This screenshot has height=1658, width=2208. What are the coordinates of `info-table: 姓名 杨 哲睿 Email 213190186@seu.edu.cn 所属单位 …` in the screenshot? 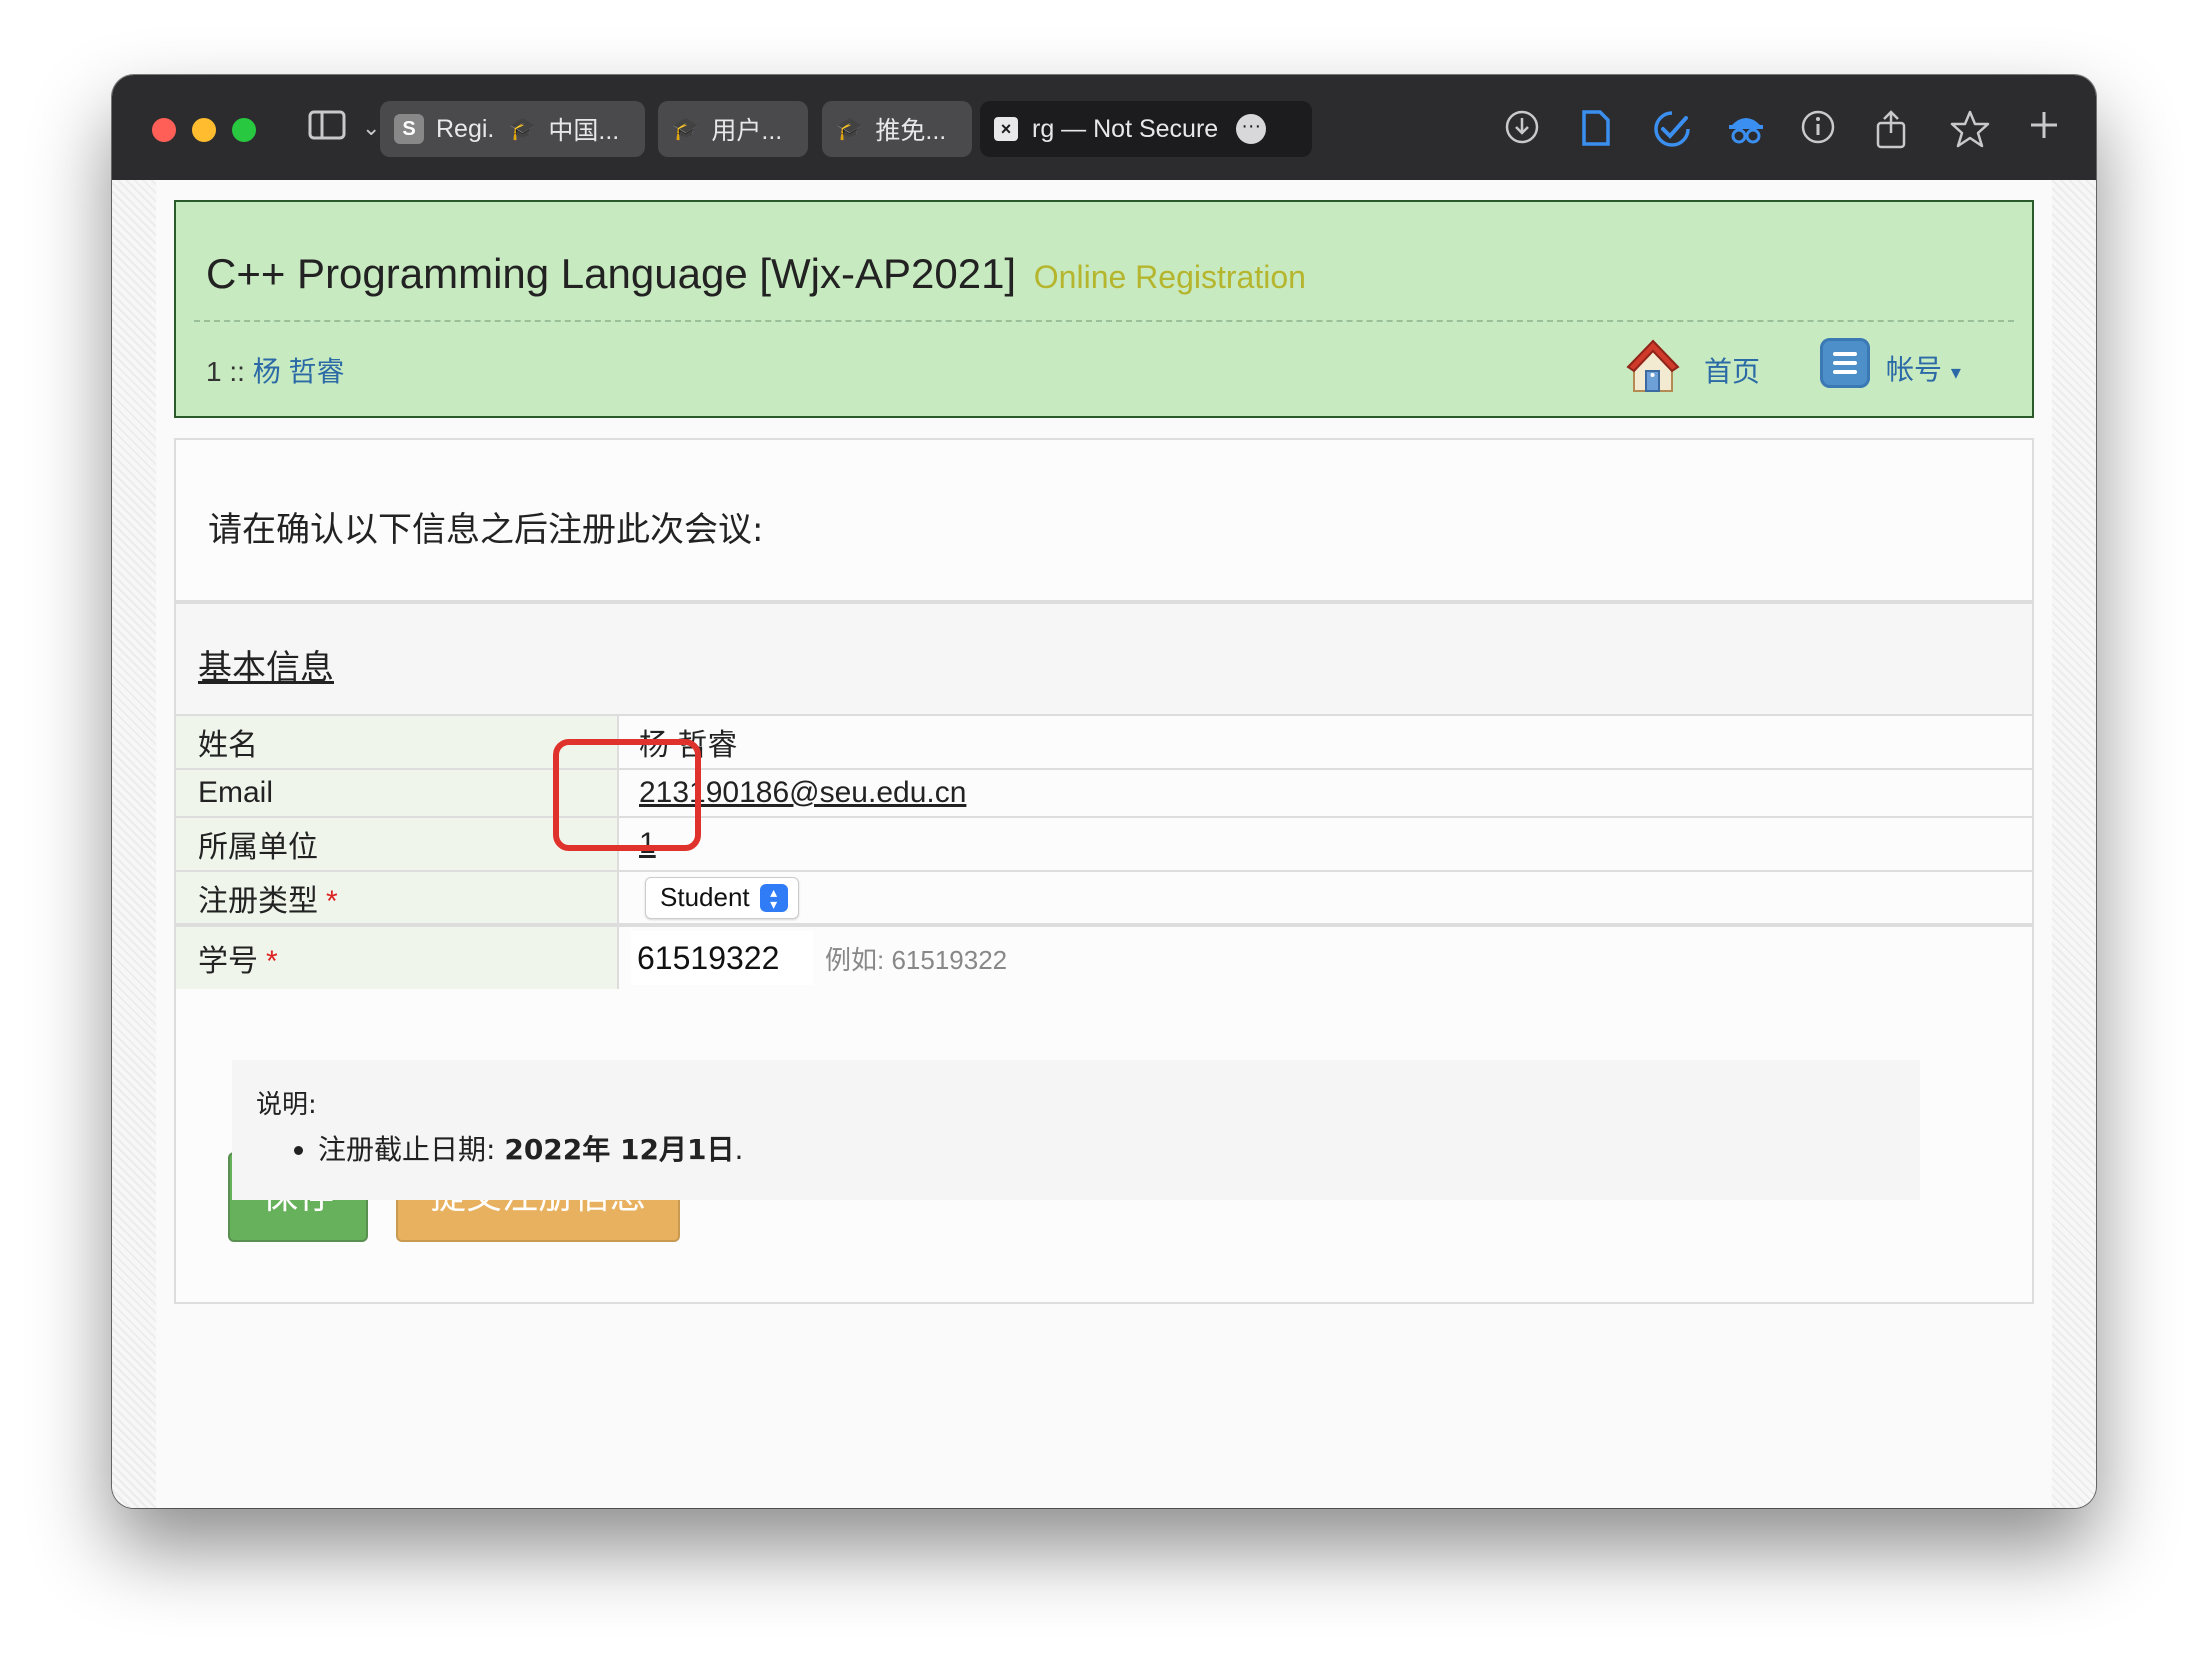 It's located at (1104, 851).